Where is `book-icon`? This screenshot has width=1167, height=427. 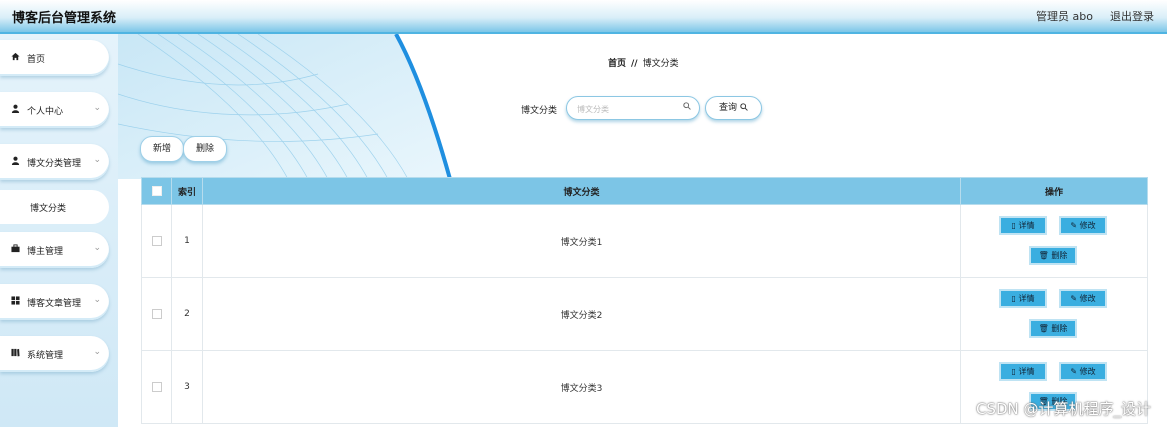 book-icon is located at coordinates (16, 353).